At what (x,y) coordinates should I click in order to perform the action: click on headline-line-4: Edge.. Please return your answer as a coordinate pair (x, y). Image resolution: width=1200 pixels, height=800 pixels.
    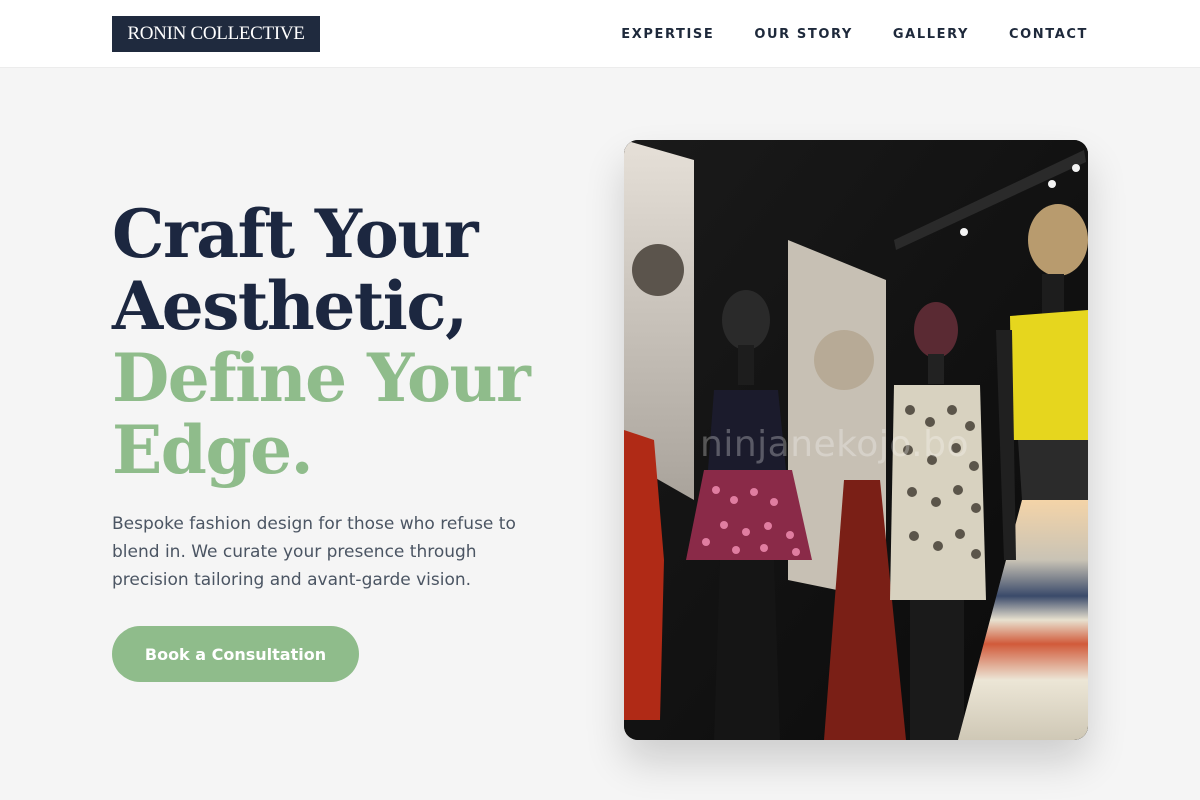
    Looking at the image, I should click on (213, 450).